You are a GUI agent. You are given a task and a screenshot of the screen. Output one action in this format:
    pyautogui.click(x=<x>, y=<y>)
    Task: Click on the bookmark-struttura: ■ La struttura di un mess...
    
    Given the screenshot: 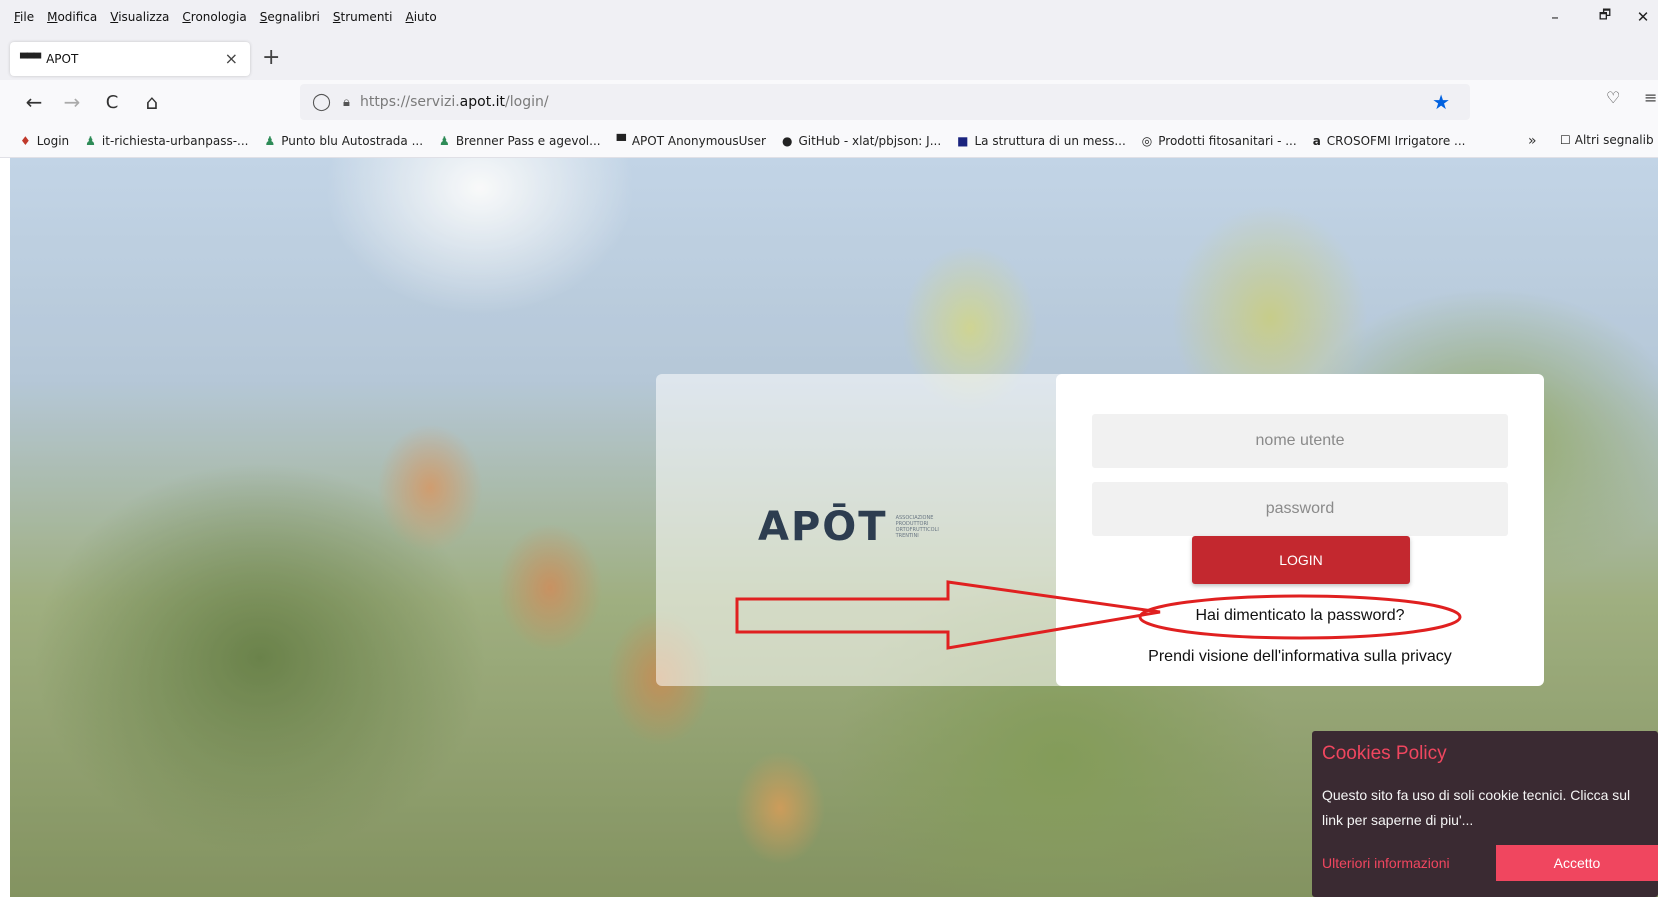 What is the action you would take?
    pyautogui.click(x=1041, y=141)
    